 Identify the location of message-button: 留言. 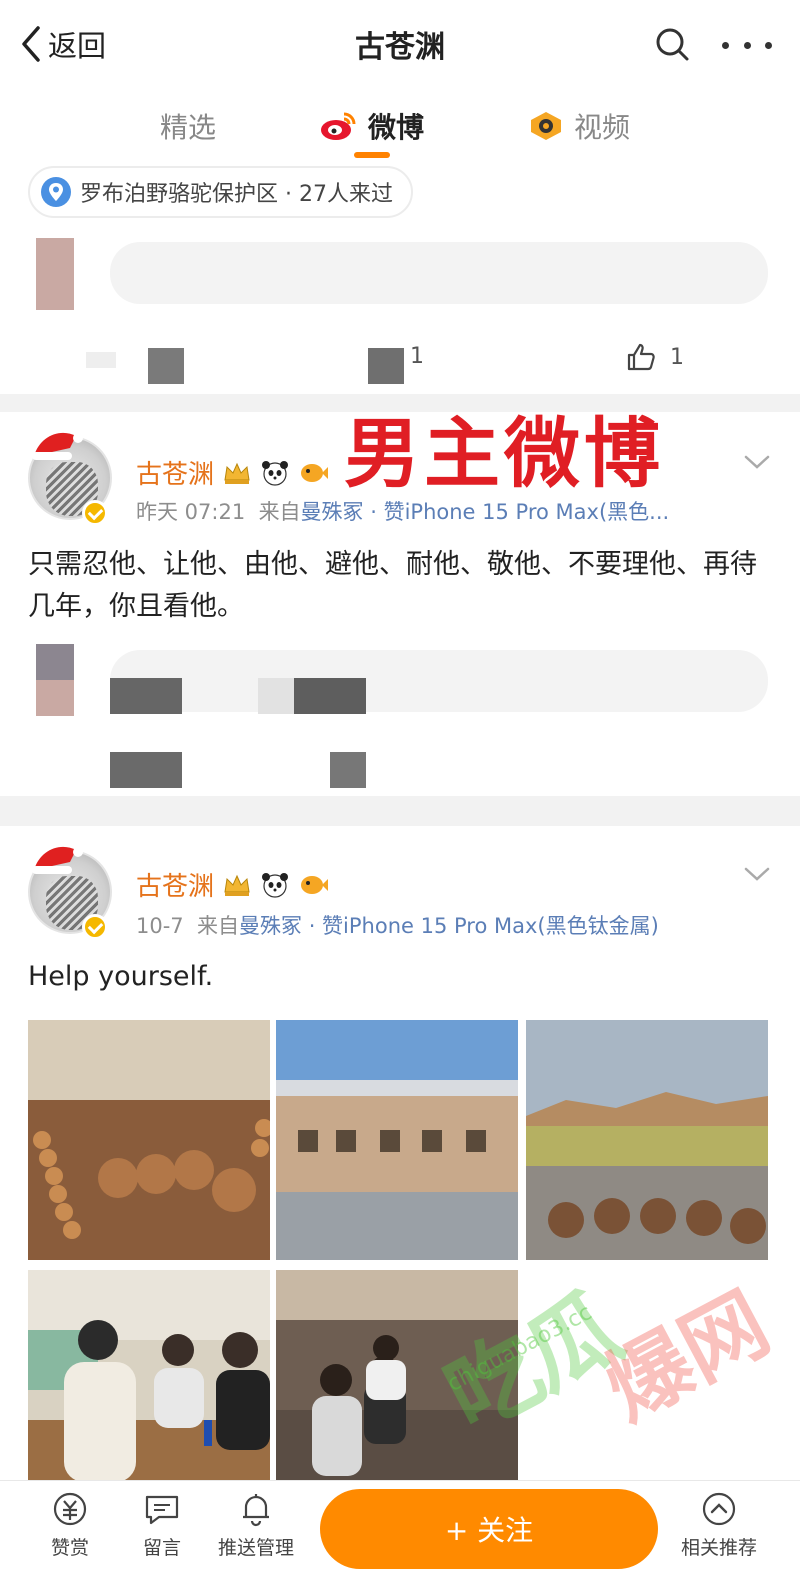
(162, 1525).